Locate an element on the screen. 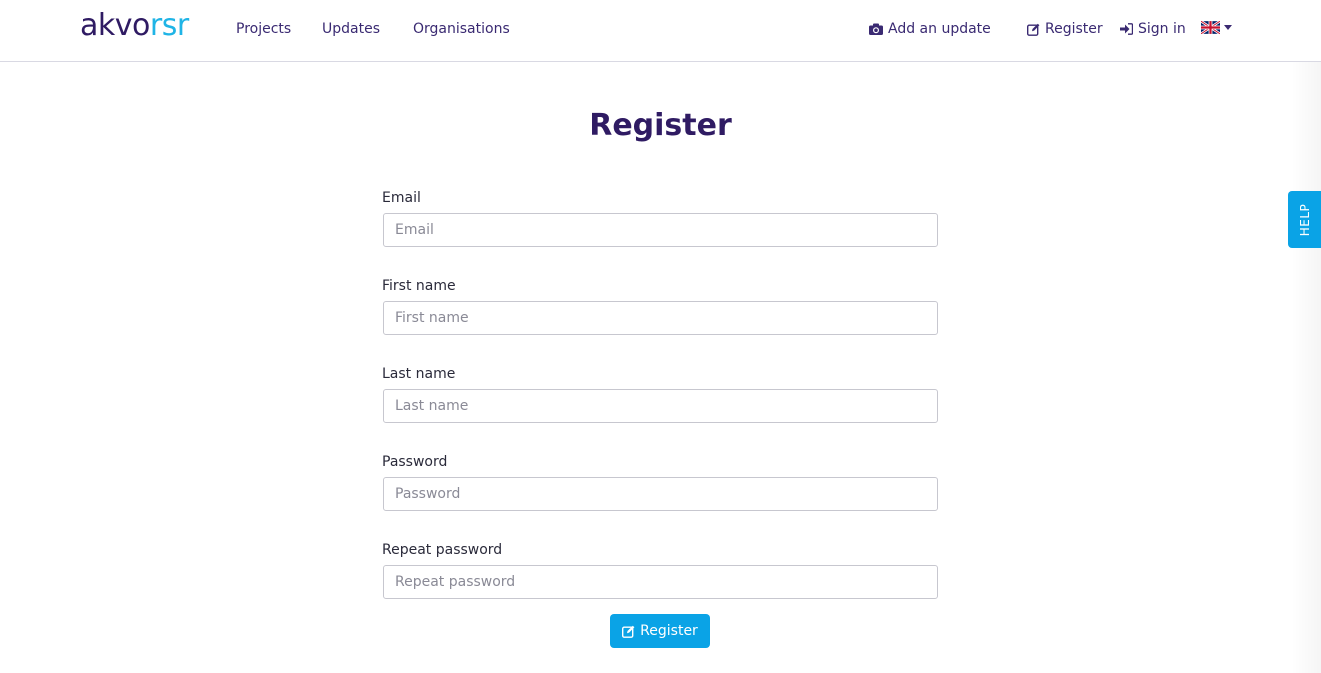 The height and width of the screenshot is (673, 1321). password-field is located at coordinates (660, 494).